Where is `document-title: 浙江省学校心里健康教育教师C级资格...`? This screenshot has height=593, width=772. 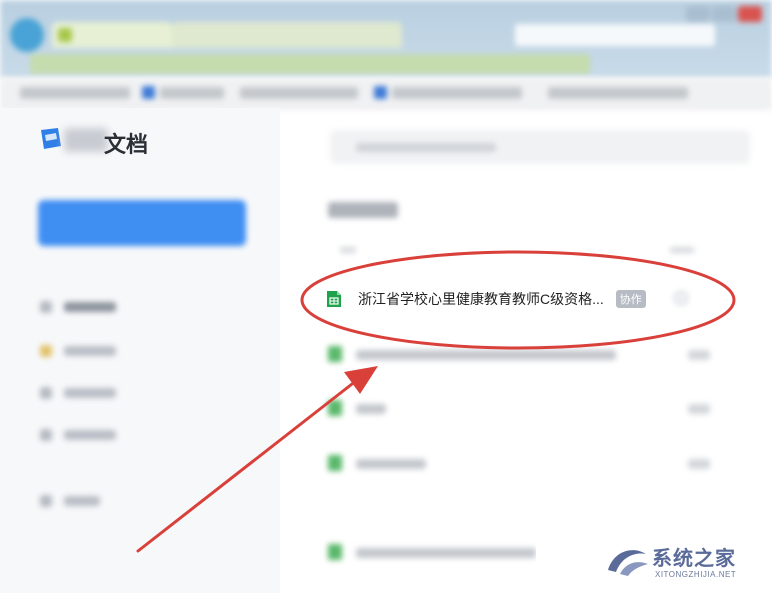 document-title: 浙江省学校心里健康教育教师C级资格... is located at coordinates (481, 299).